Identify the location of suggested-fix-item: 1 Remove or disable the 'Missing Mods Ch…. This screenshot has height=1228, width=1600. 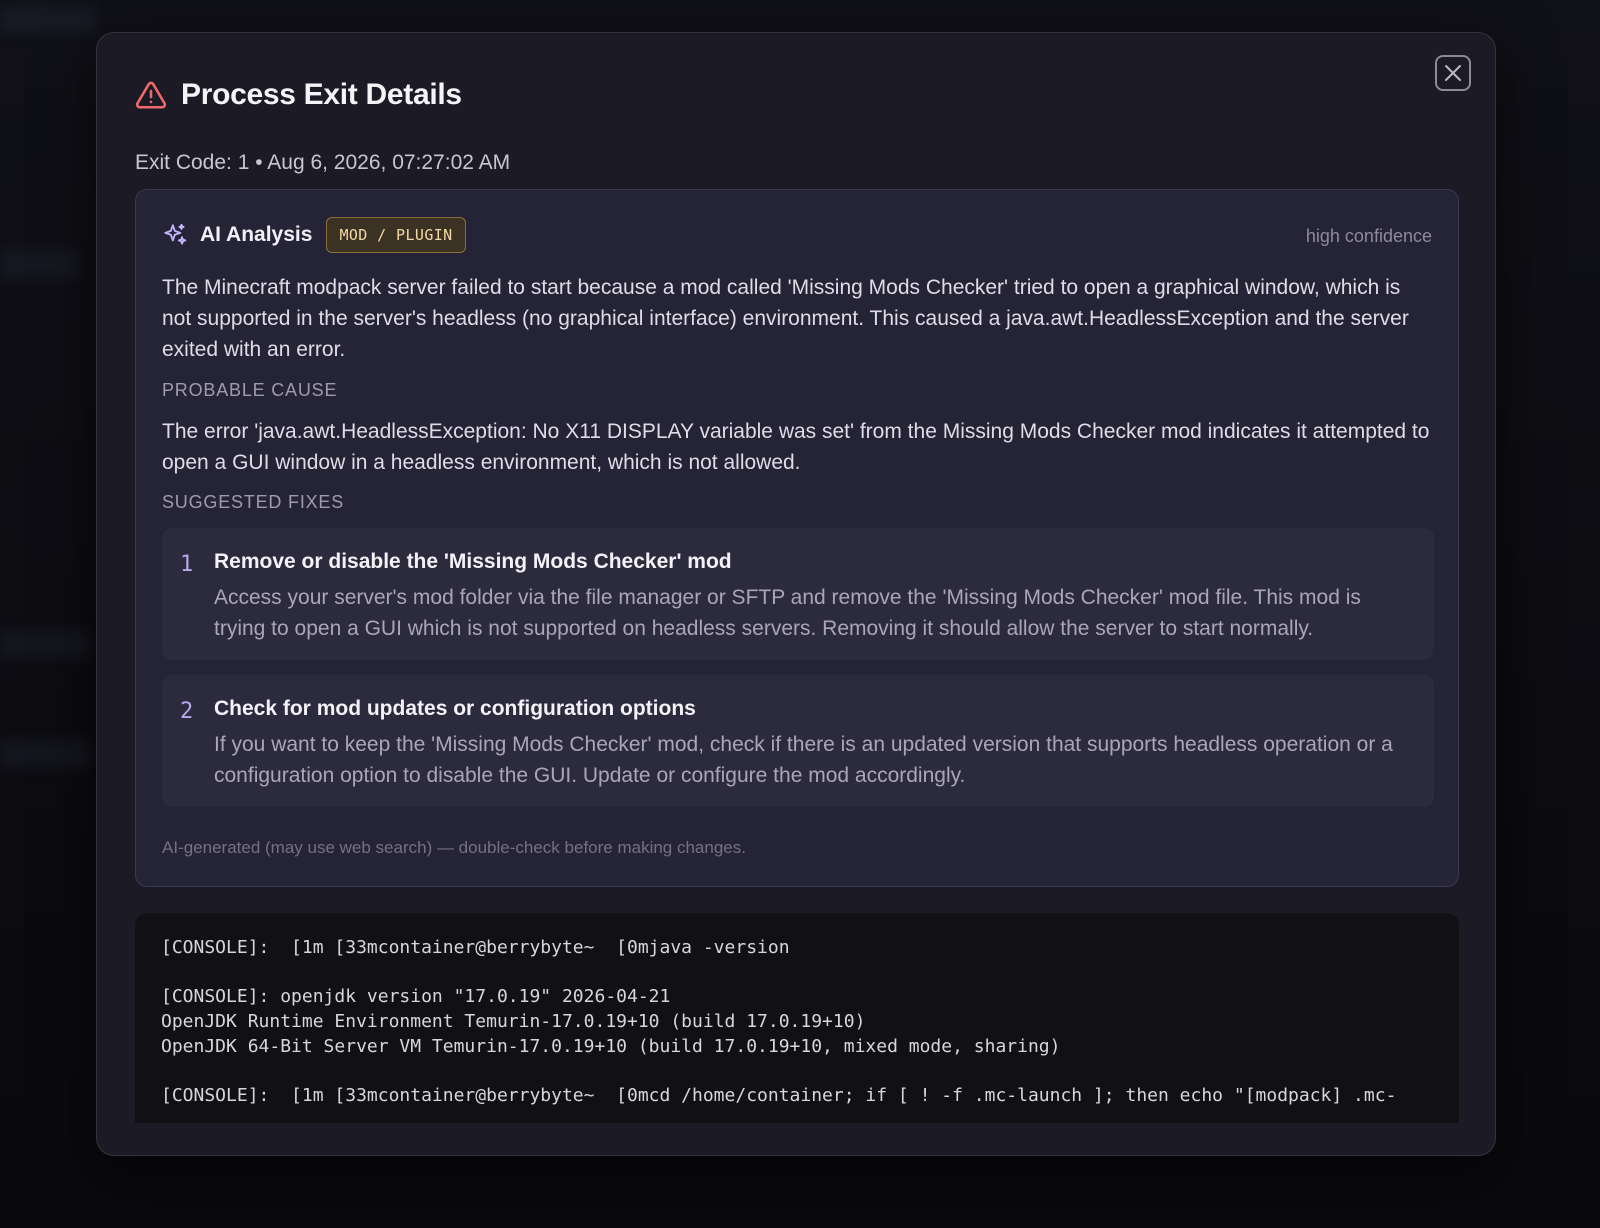
(798, 594).